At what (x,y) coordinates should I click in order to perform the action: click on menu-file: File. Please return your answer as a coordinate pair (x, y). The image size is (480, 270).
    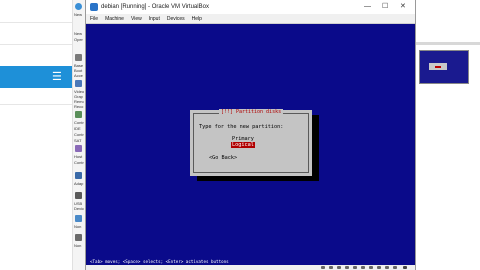
    Looking at the image, I should click on (94, 19).